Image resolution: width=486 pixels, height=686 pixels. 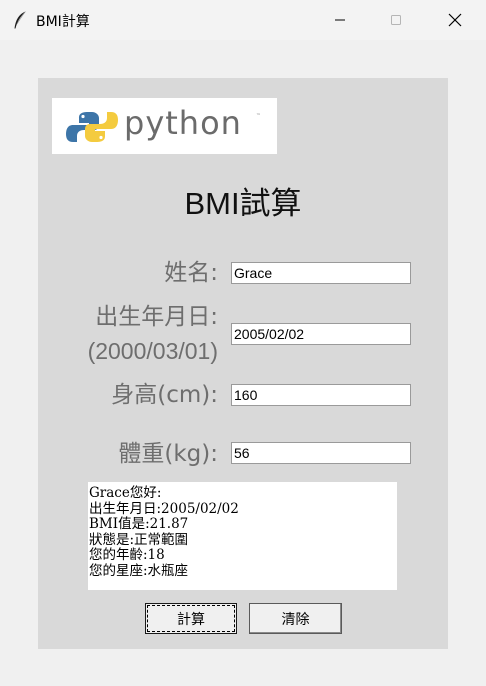 I want to click on python-logo-icon, so click(x=92, y=127).